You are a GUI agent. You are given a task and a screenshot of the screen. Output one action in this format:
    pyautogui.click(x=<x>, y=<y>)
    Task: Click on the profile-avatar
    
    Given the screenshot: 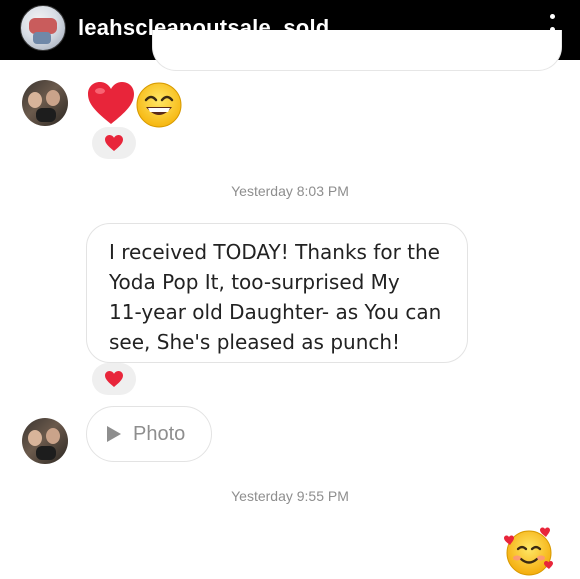 What is the action you would take?
    pyautogui.click(x=43, y=28)
    